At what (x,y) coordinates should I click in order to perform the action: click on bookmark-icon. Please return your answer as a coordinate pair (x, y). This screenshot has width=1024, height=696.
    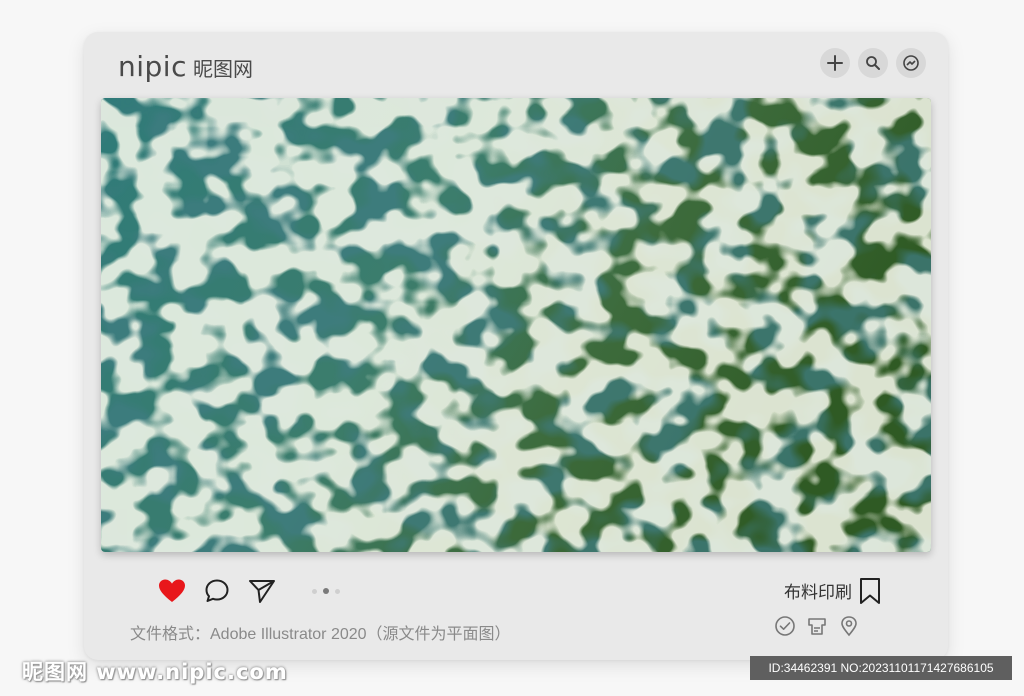
    Looking at the image, I should click on (870, 593).